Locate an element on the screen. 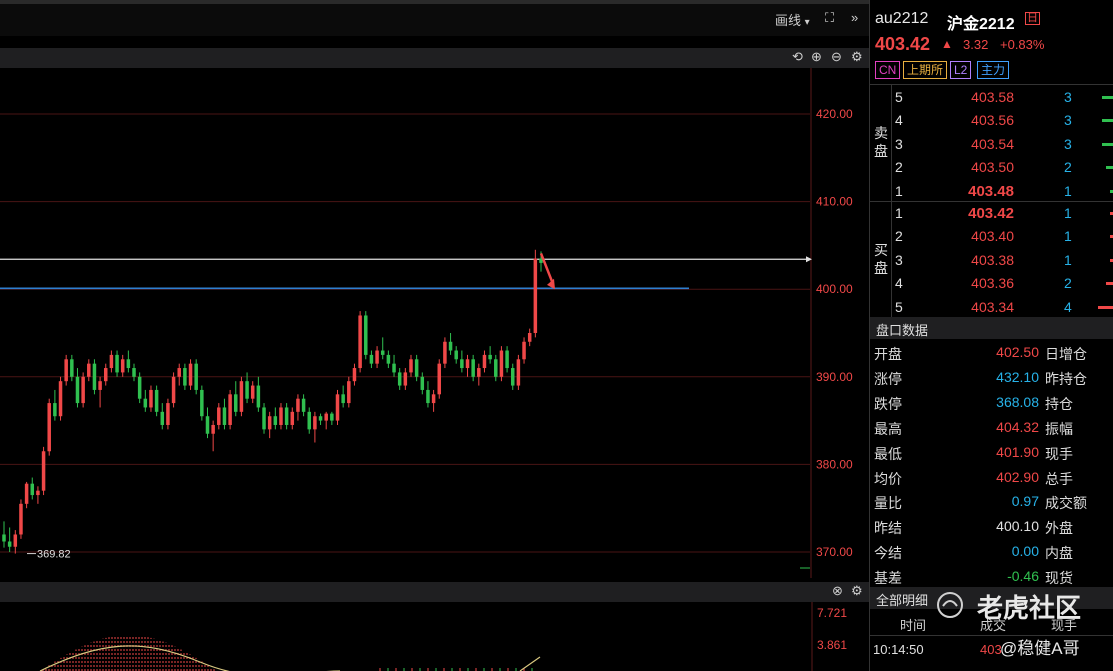 This screenshot has width=1113, height=671. ask-row: 2 403.50 2 is located at coordinates (991, 167).